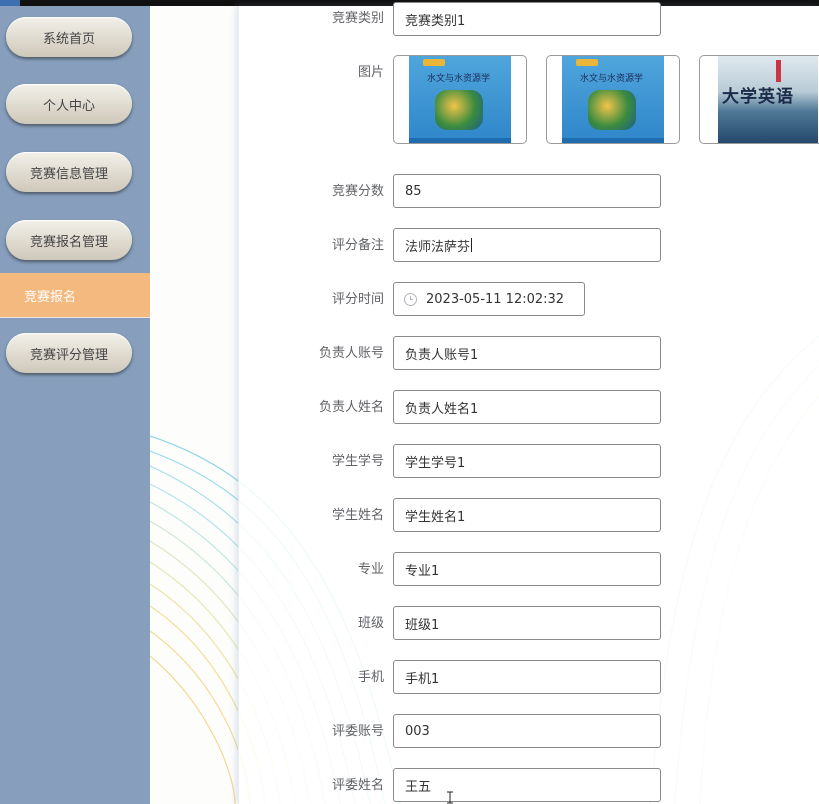 The height and width of the screenshot is (804, 819). Describe the element at coordinates (758, 97) in the screenshot. I see `book-cover-3-title: 大学英语` at that location.